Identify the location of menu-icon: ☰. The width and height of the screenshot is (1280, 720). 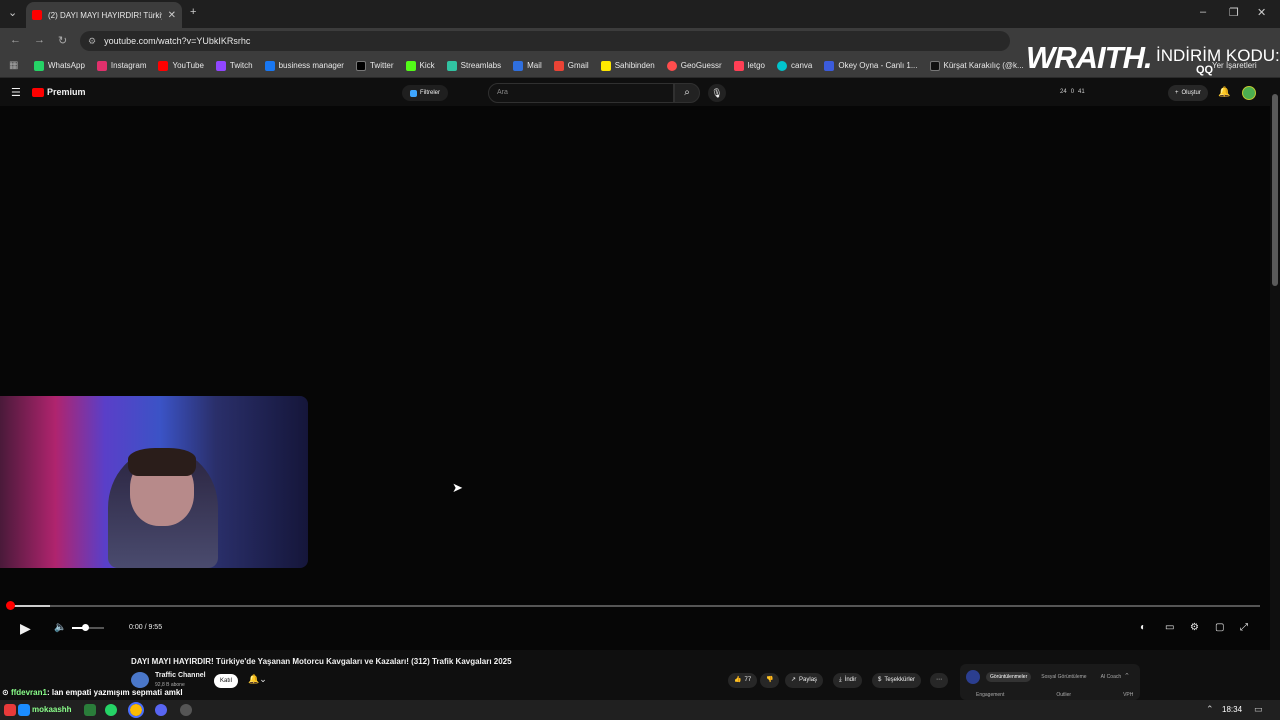
(16, 92).